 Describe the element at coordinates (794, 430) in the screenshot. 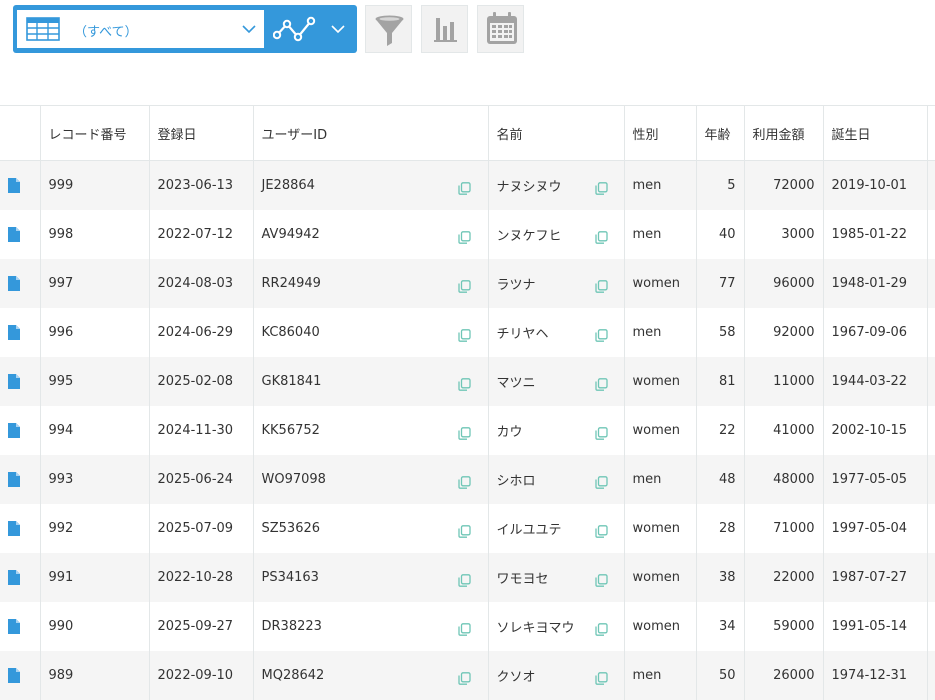

I see `cell-usage-amount-text: 41000` at that location.